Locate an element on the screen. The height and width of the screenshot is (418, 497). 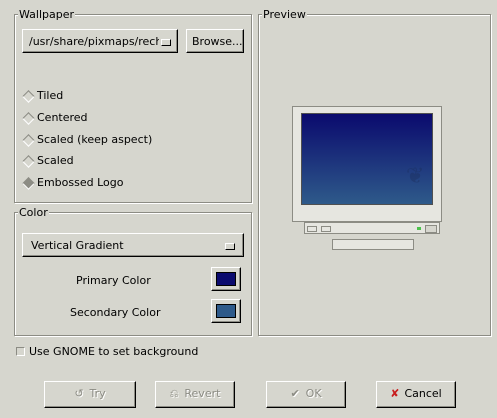
radio-scaled-keep-aspect: Scaled (keep aspect) is located at coordinates (122, 140).